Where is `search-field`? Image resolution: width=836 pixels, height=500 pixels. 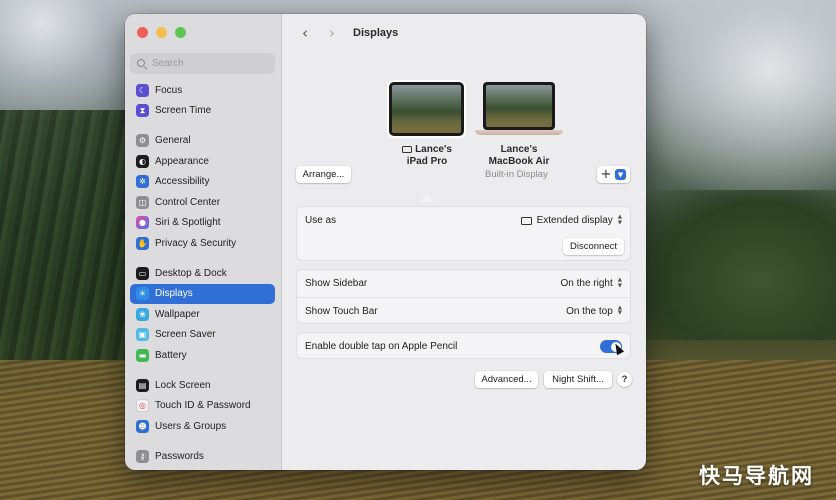
search-field is located at coordinates (202, 63).